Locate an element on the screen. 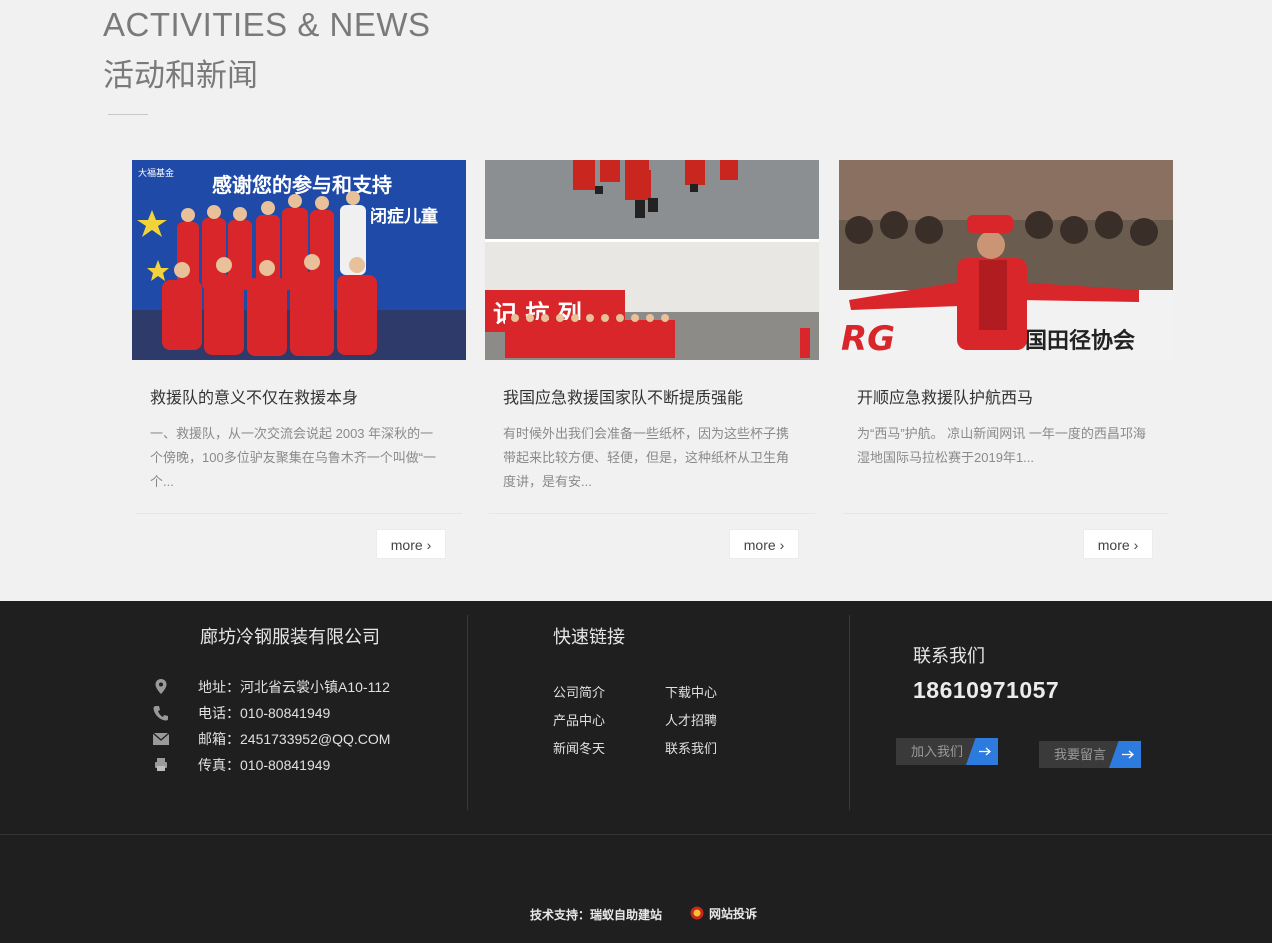  news-image-rescue-team: 记 抗 列 is located at coordinates (652, 260).